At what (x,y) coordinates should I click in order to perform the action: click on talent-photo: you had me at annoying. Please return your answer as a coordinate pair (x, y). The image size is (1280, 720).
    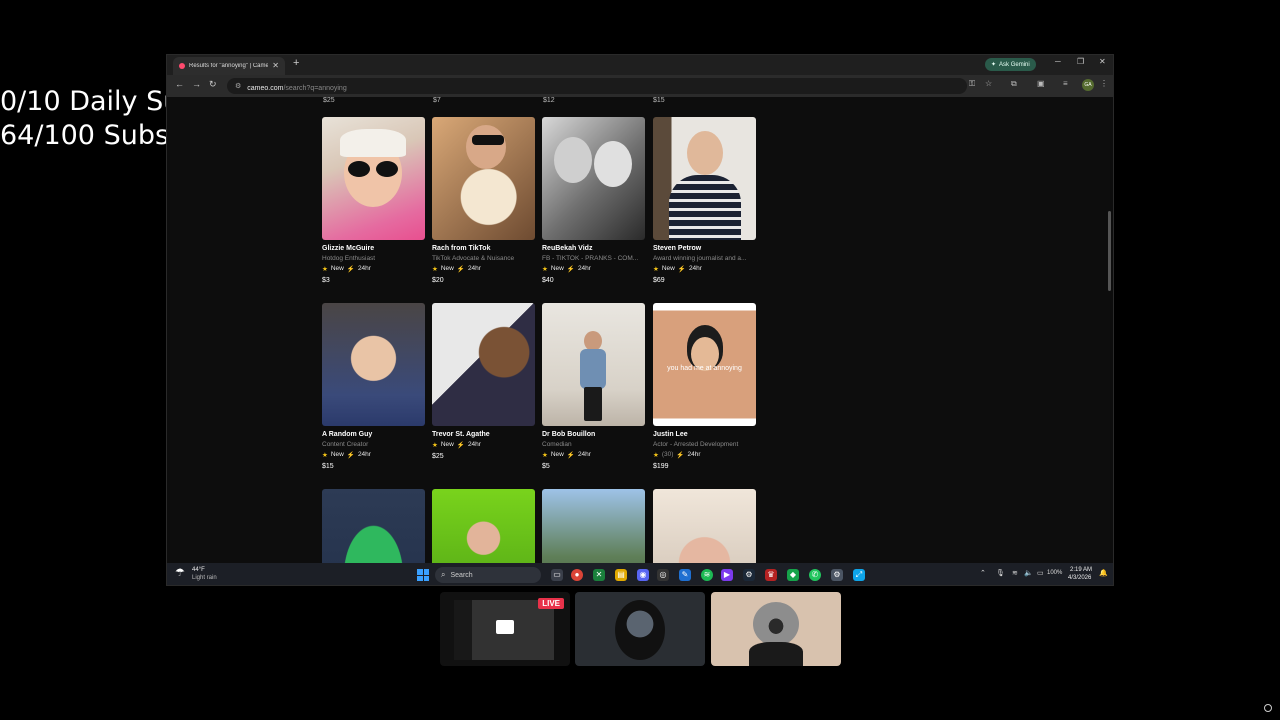
    Looking at the image, I should click on (704, 364).